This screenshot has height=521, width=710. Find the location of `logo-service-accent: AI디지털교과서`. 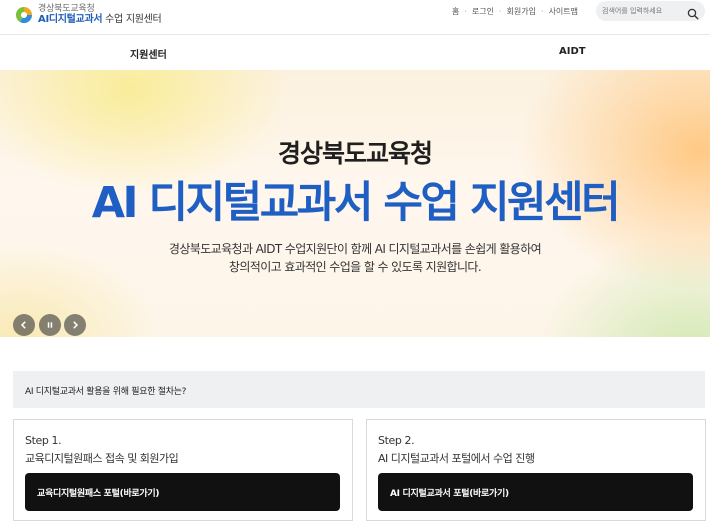

logo-service-accent: AI디지털교과서 is located at coordinates (70, 19).